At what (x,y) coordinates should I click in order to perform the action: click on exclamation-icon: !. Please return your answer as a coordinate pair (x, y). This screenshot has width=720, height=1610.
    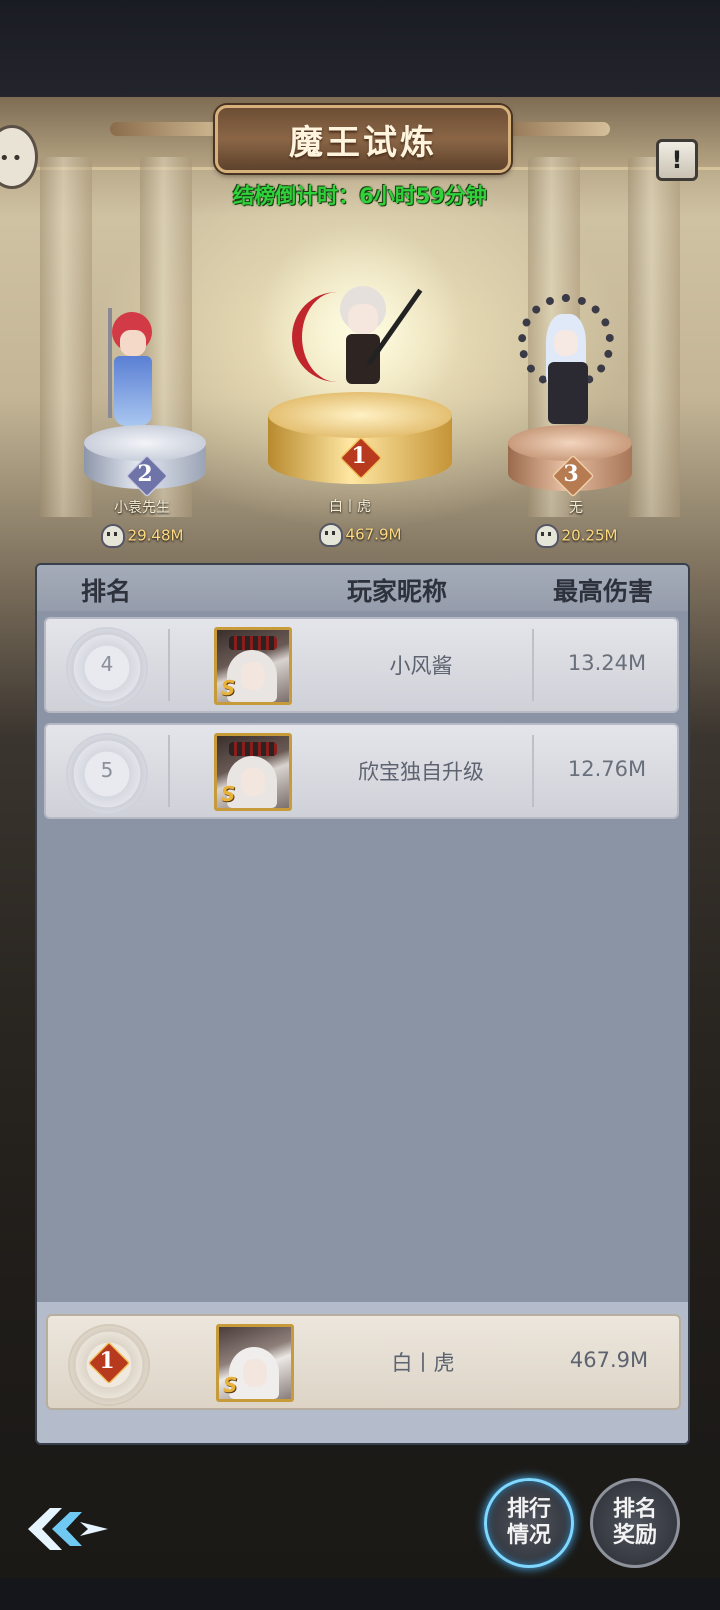
    Looking at the image, I should click on (677, 160).